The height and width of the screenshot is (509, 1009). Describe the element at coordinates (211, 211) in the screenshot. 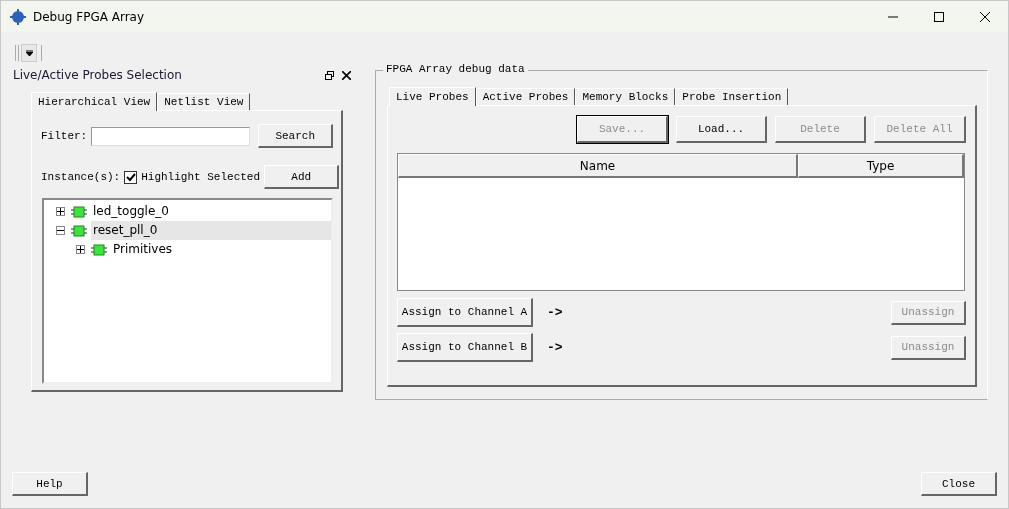

I see `tree-item: led_toggle_0` at that location.